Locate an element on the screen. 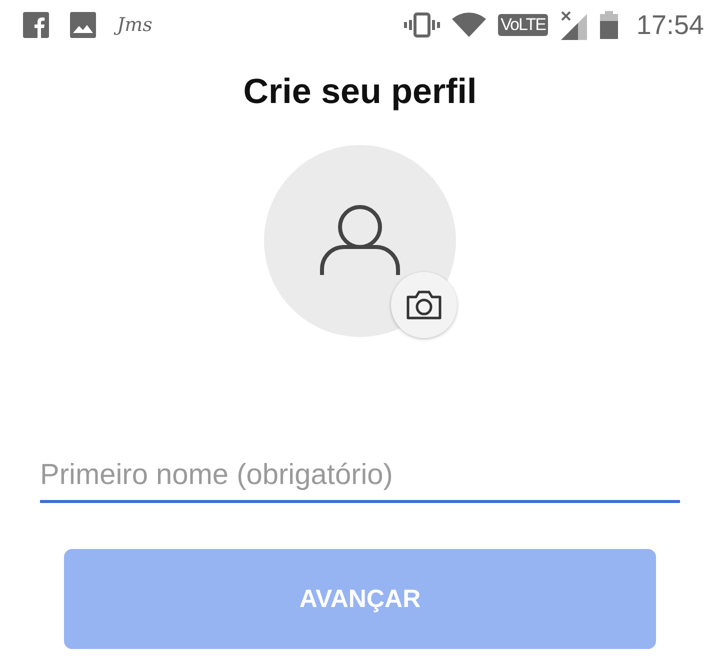 The width and height of the screenshot is (720, 666). clock-time: 17:54 is located at coordinates (670, 25).